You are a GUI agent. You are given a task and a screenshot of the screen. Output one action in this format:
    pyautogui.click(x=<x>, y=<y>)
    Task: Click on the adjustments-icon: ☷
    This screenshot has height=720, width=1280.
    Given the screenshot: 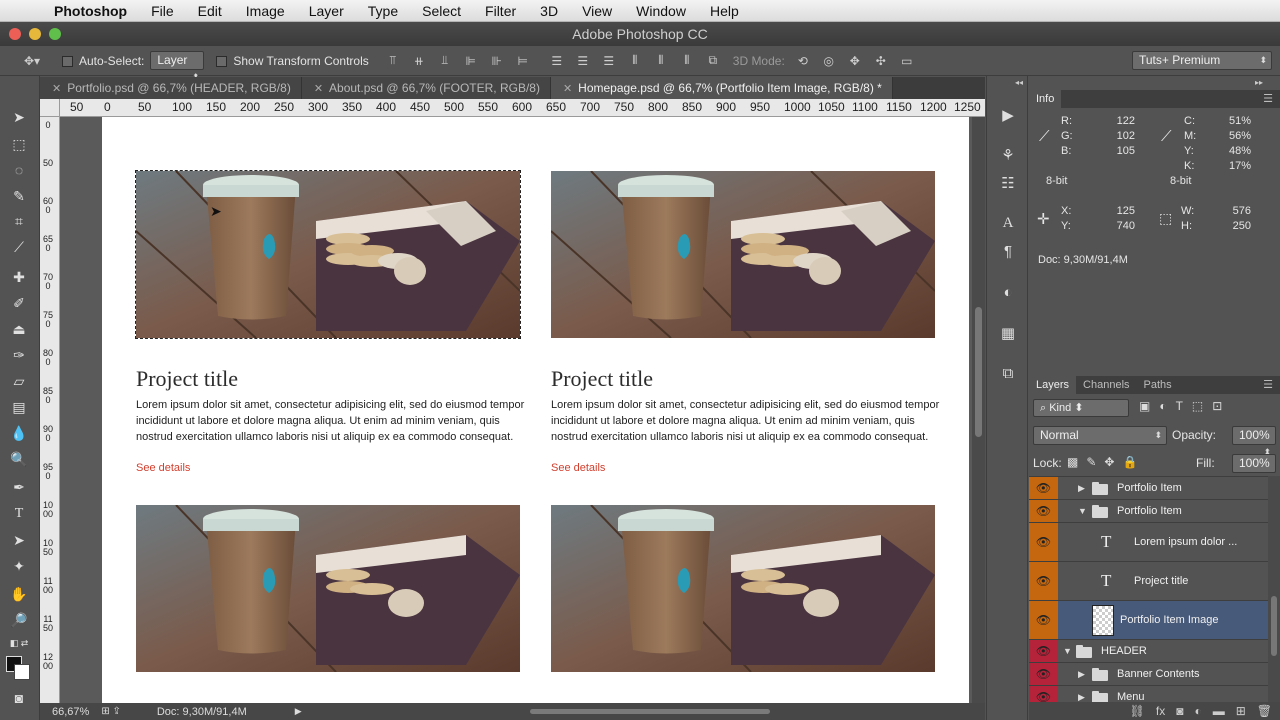 What is the action you would take?
    pyautogui.click(x=1008, y=183)
    